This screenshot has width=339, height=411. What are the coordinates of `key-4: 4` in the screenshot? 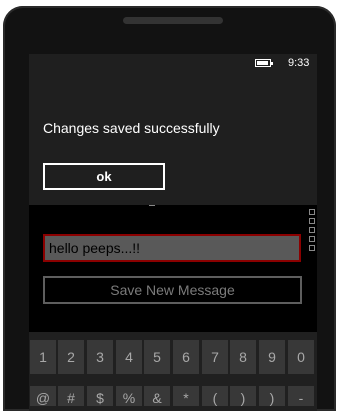 It's located at (129, 357).